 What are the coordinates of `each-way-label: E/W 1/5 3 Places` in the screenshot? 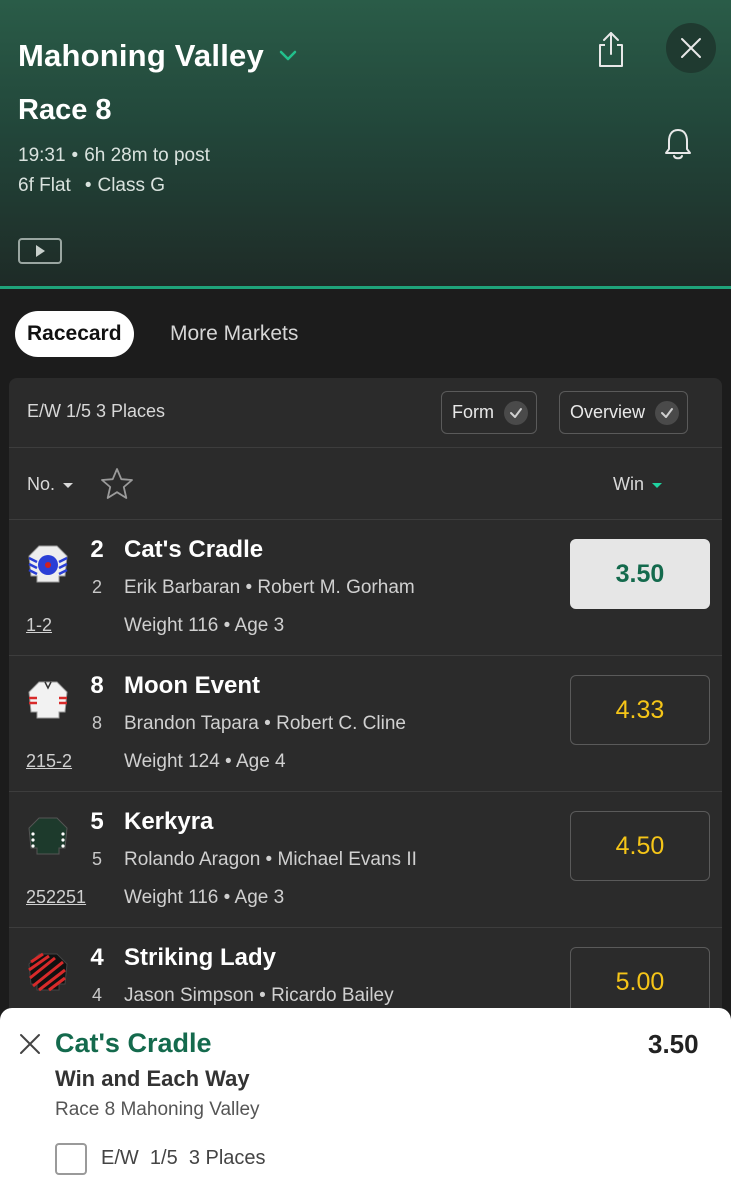 It's located at (183, 1158).